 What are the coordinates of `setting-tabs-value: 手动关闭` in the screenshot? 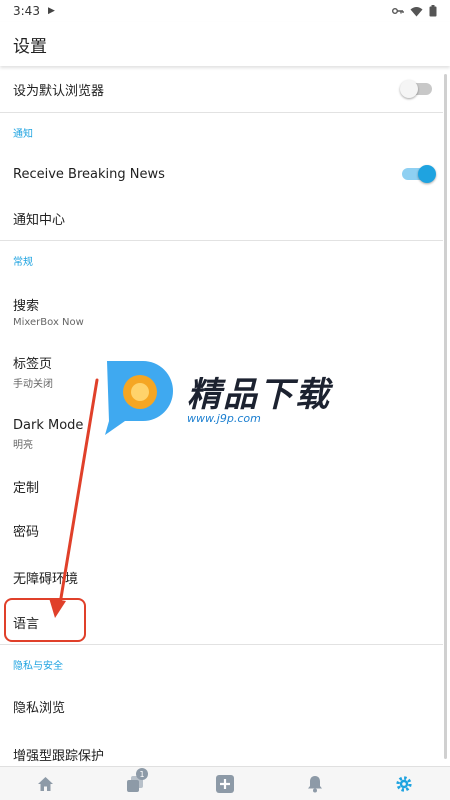 It's located at (33, 384).